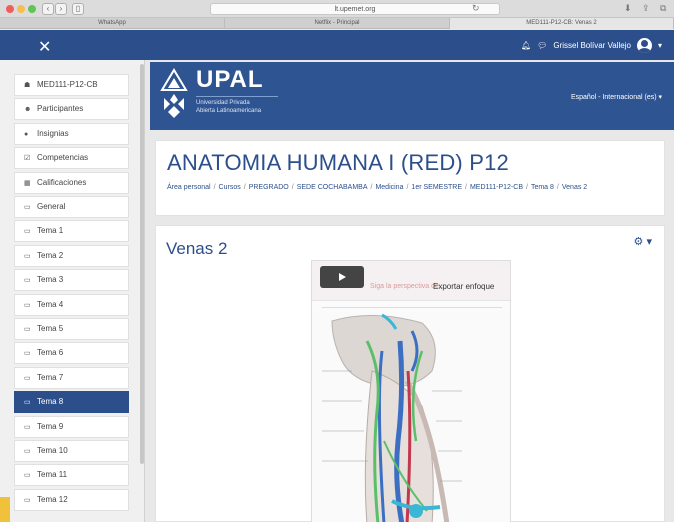 The image size is (674, 522). I want to click on neck-veins-illustration, so click(411, 416).